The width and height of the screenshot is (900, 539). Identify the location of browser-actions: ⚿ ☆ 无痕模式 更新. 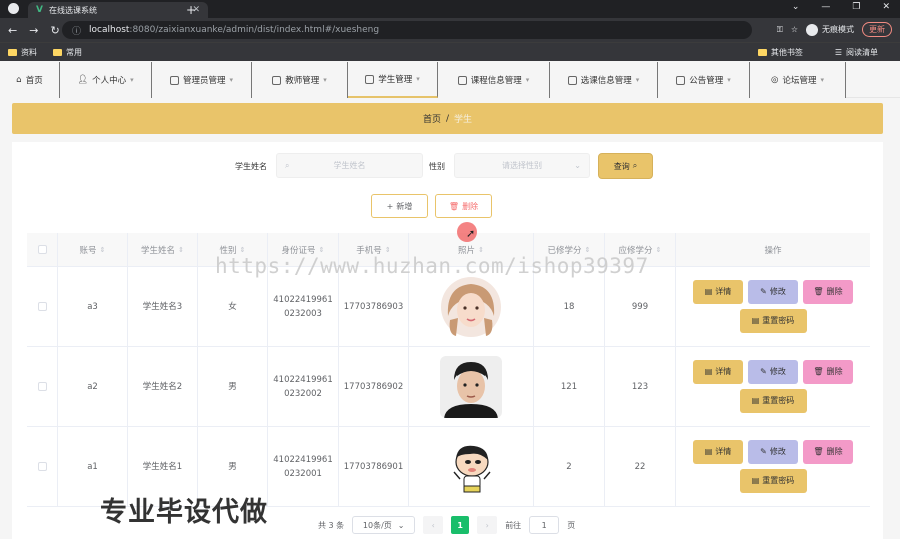
(834, 29).